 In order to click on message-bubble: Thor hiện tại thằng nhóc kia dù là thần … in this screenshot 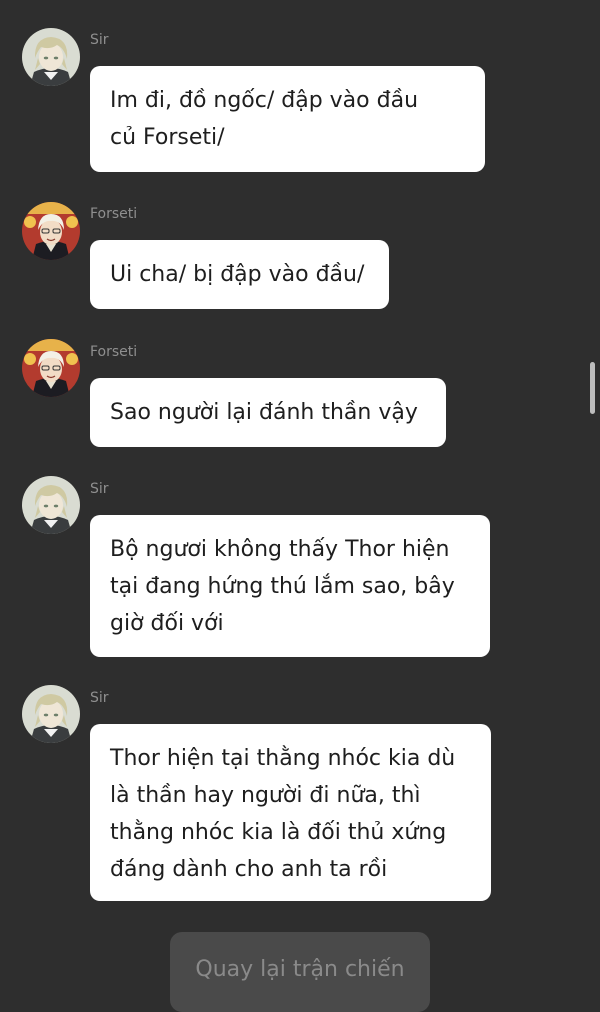, I will do `click(290, 812)`.